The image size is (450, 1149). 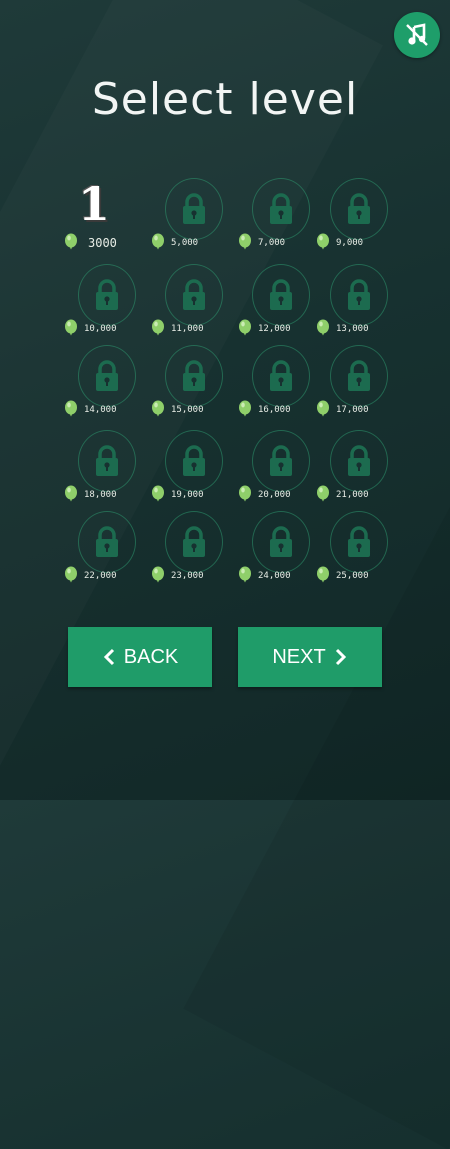 I want to click on level-cell: 20,000, so click(x=283, y=469).